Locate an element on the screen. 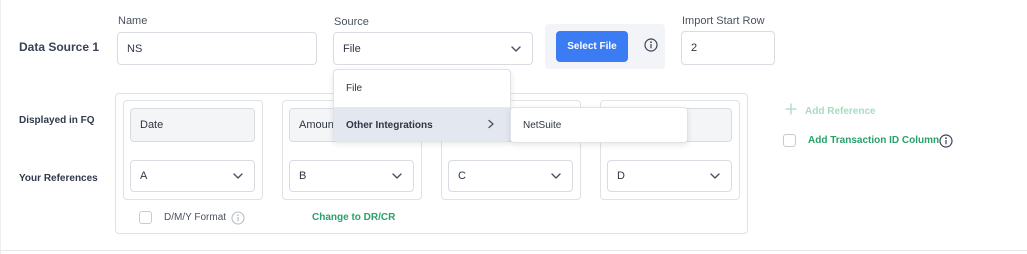 The width and height of the screenshot is (1027, 254). reference-select: C is located at coordinates (510, 176).